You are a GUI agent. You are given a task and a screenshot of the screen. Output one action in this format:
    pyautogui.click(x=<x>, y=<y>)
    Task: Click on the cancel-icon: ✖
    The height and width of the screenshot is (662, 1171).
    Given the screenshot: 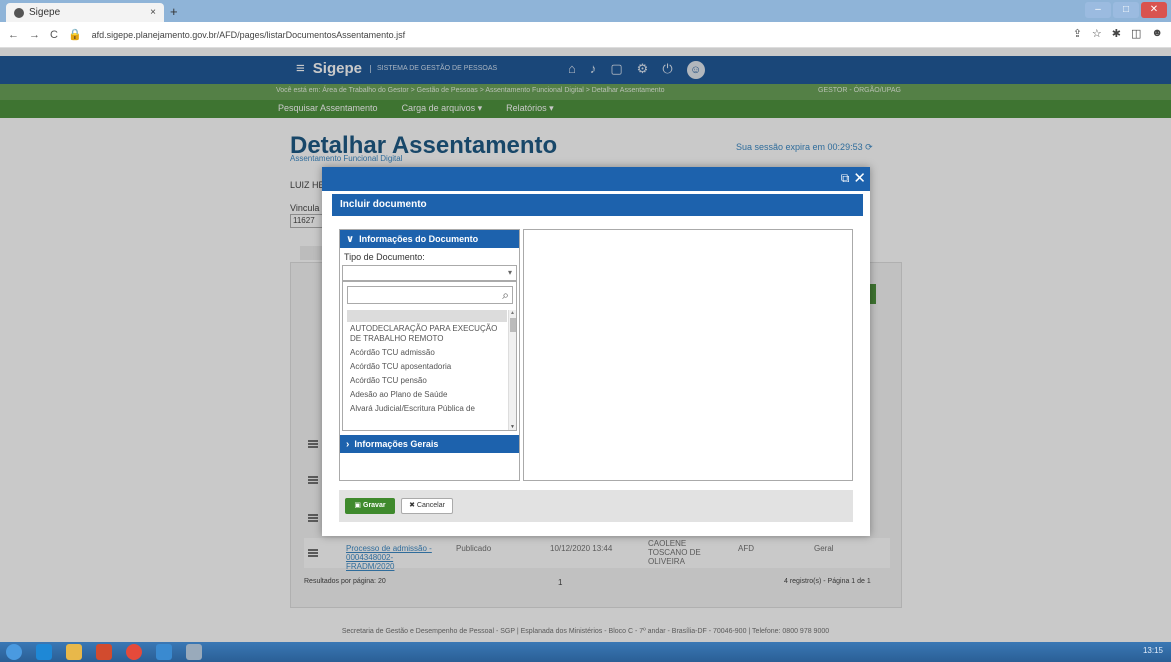 What is the action you would take?
    pyautogui.click(x=412, y=505)
    